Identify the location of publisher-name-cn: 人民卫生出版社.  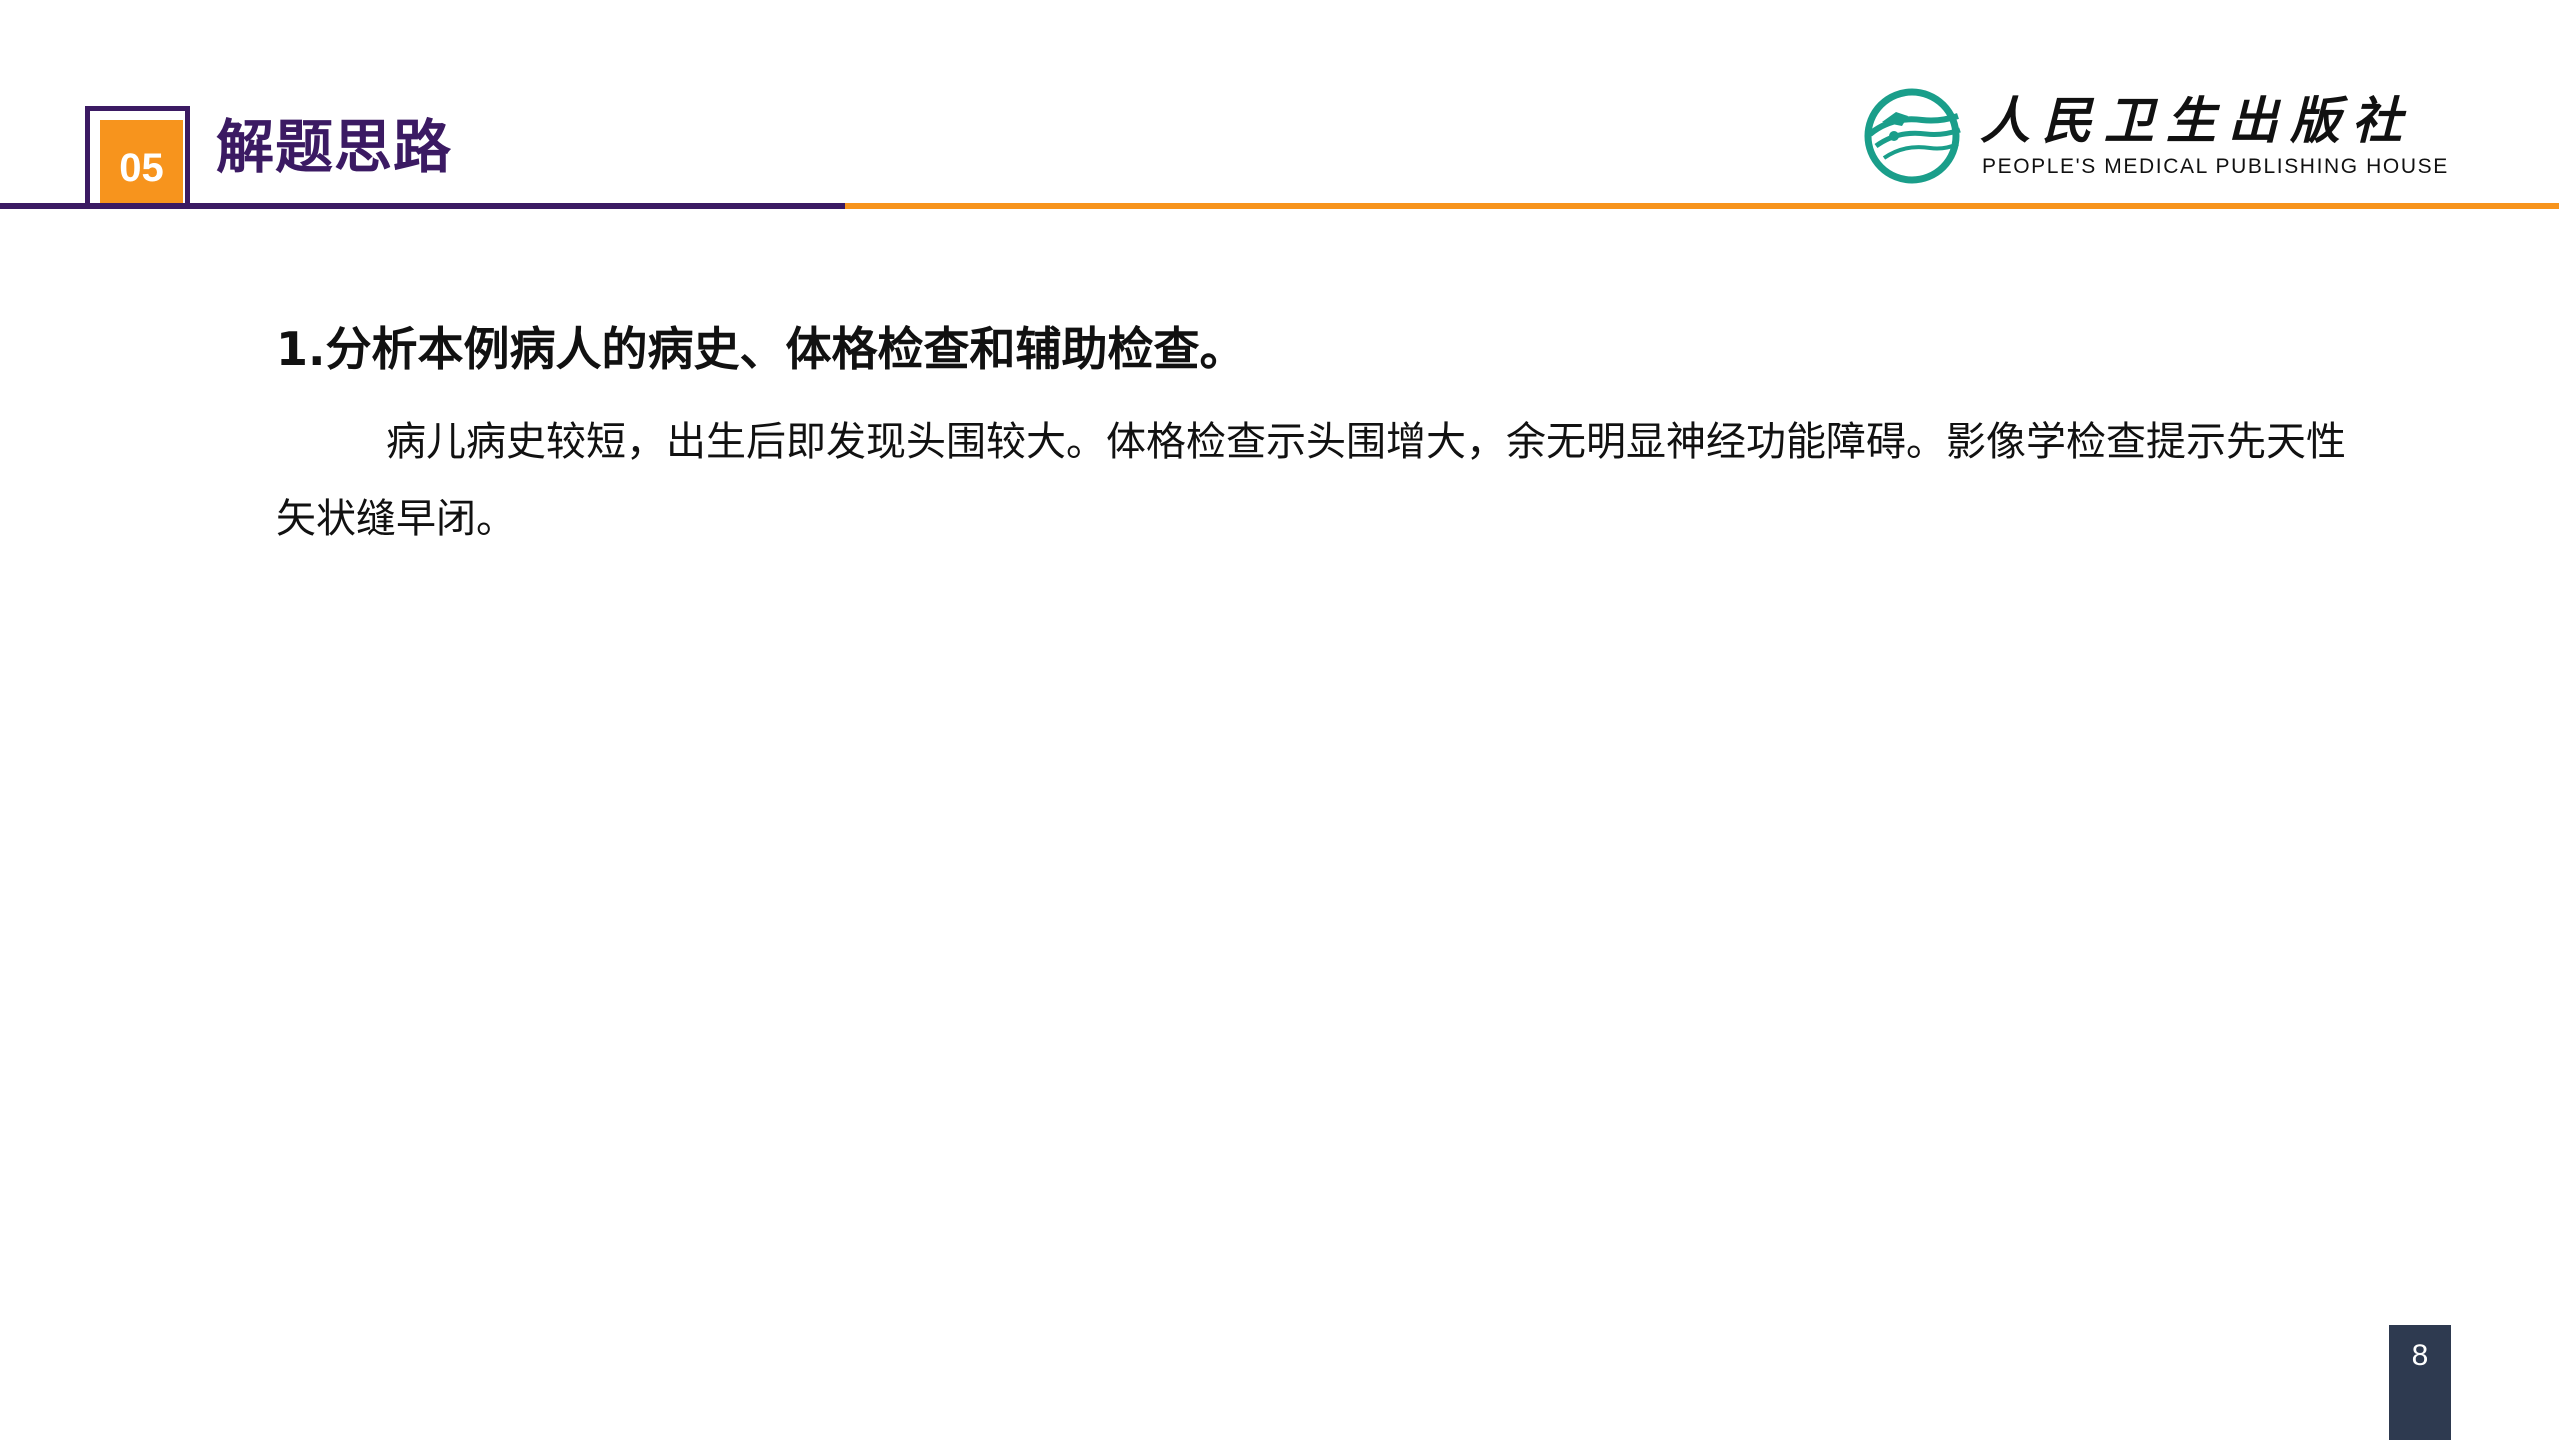
(2197, 120).